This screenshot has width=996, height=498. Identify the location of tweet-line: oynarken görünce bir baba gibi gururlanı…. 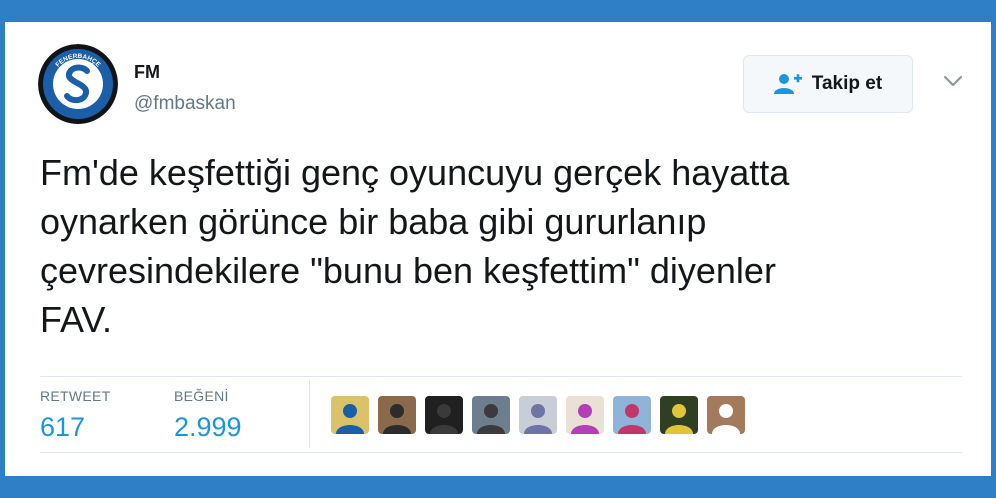
(373, 221).